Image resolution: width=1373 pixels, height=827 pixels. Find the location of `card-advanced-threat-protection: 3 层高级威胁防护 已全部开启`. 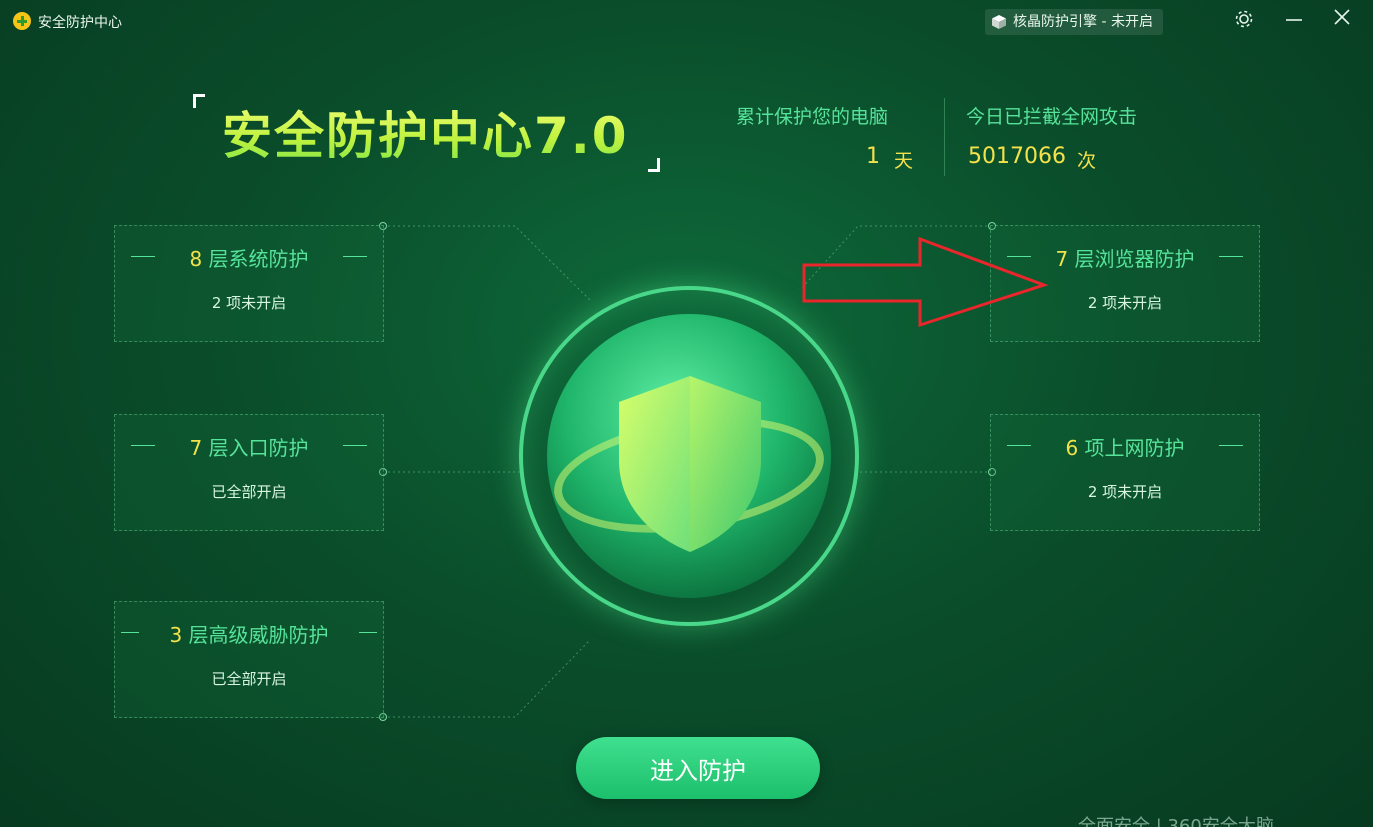

card-advanced-threat-protection: 3 层高级威胁防护 已全部开启 is located at coordinates (249, 659).